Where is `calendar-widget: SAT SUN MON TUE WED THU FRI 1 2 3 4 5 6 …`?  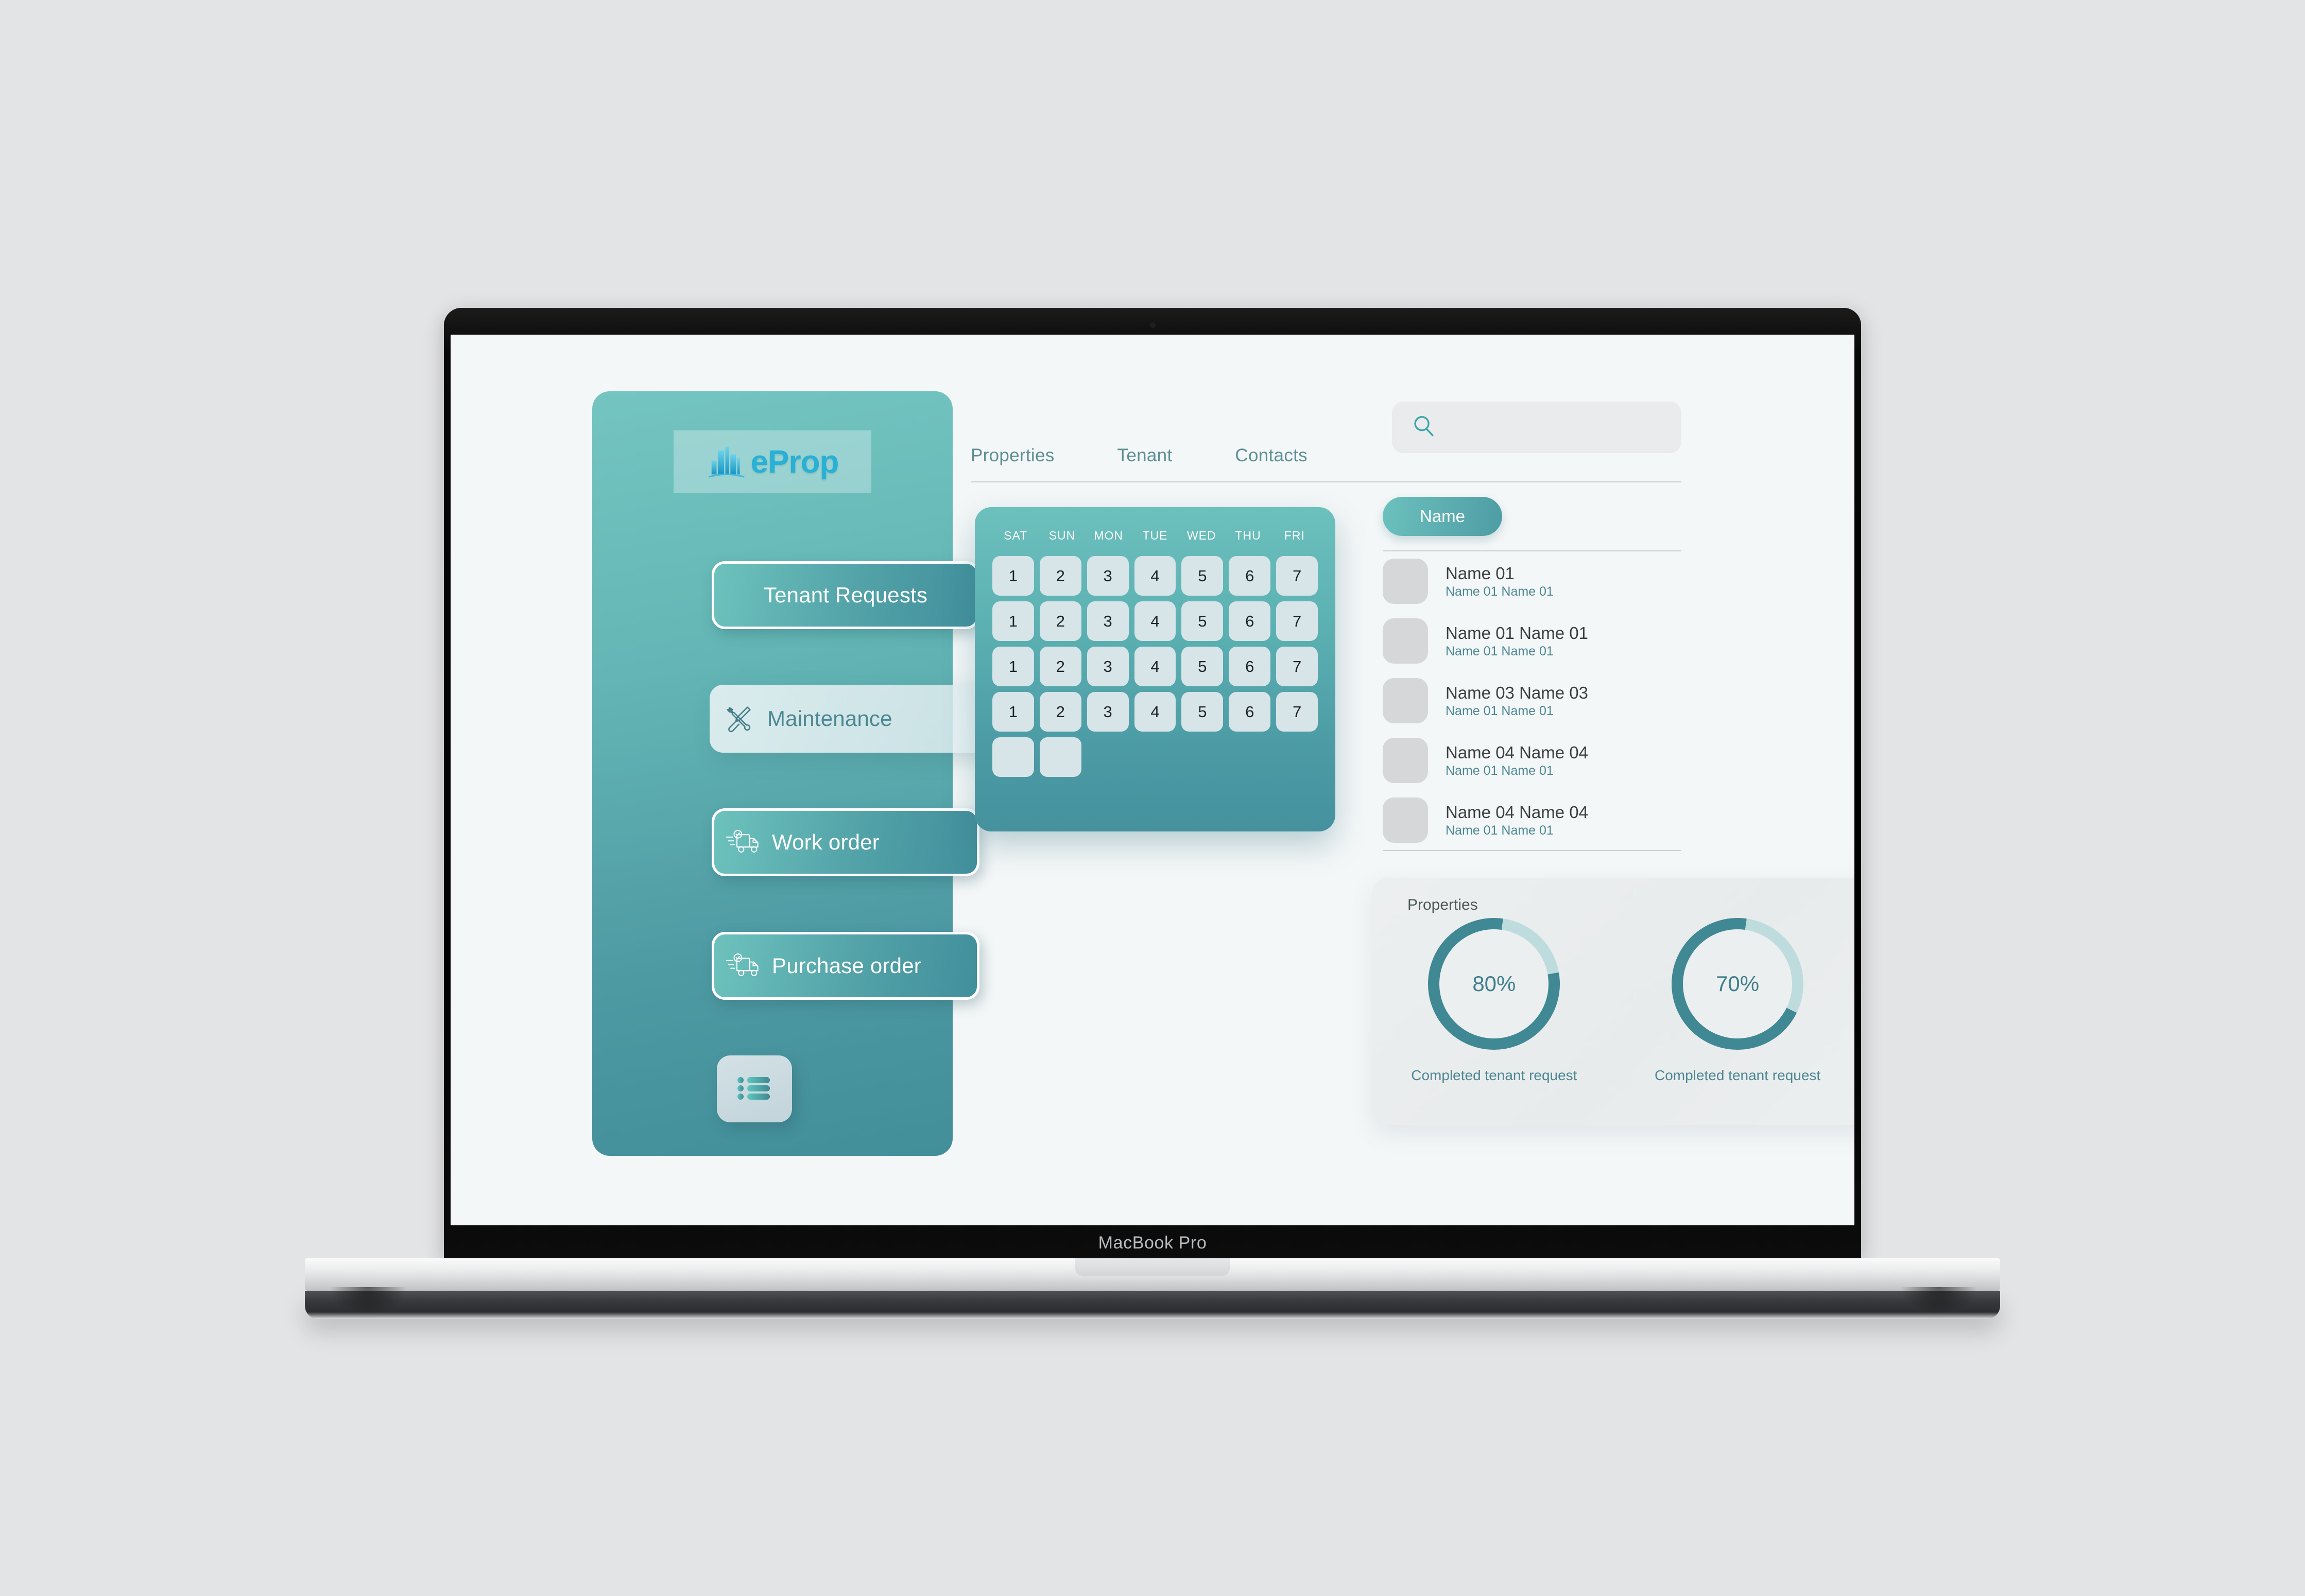 calendar-widget: SAT SUN MON TUE WED THU FRI 1 2 3 4 5 6 … is located at coordinates (1155, 669).